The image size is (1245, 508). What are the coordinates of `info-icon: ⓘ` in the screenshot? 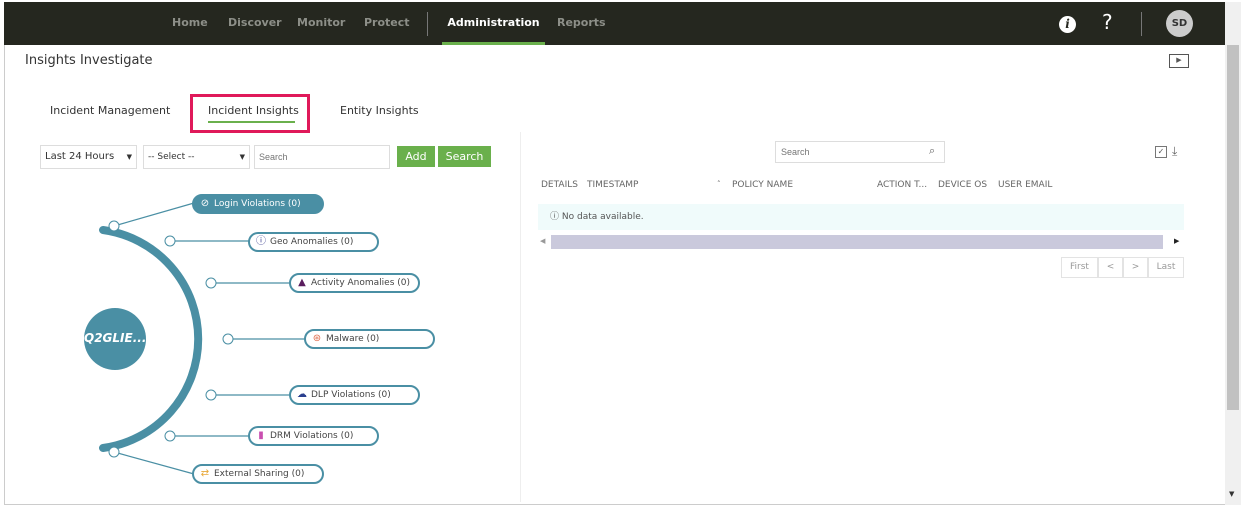 It's located at (556, 217).